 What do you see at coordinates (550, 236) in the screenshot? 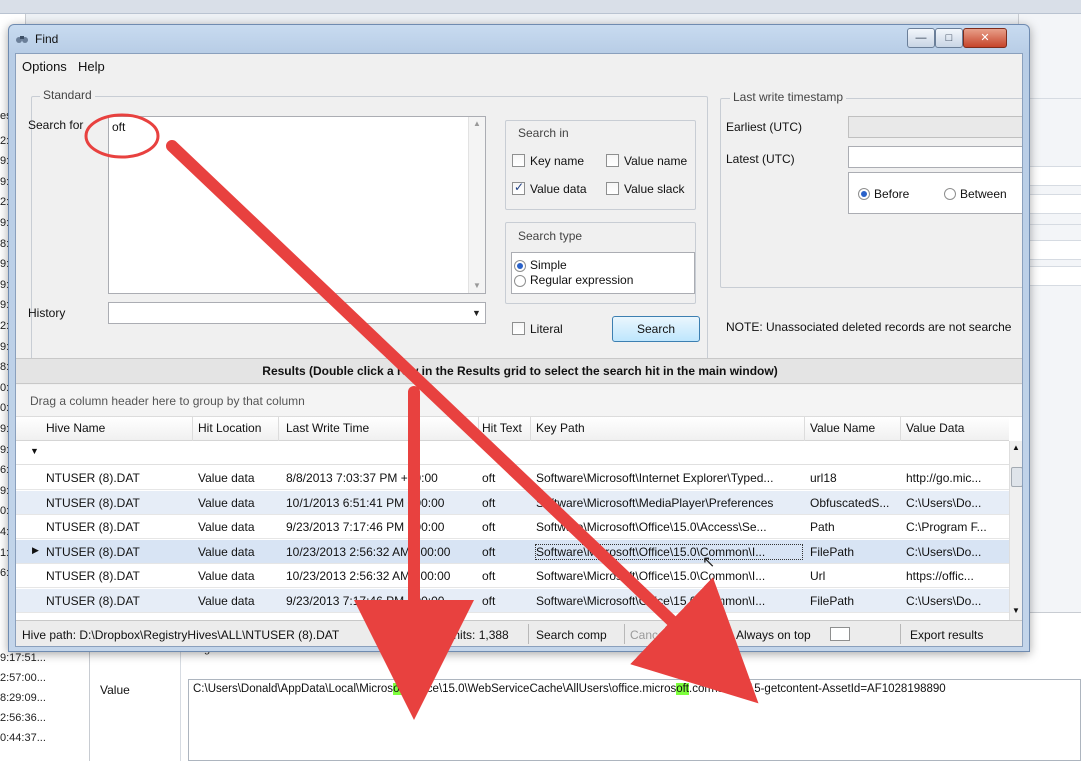
I see `search-type-title: Search type` at bounding box center [550, 236].